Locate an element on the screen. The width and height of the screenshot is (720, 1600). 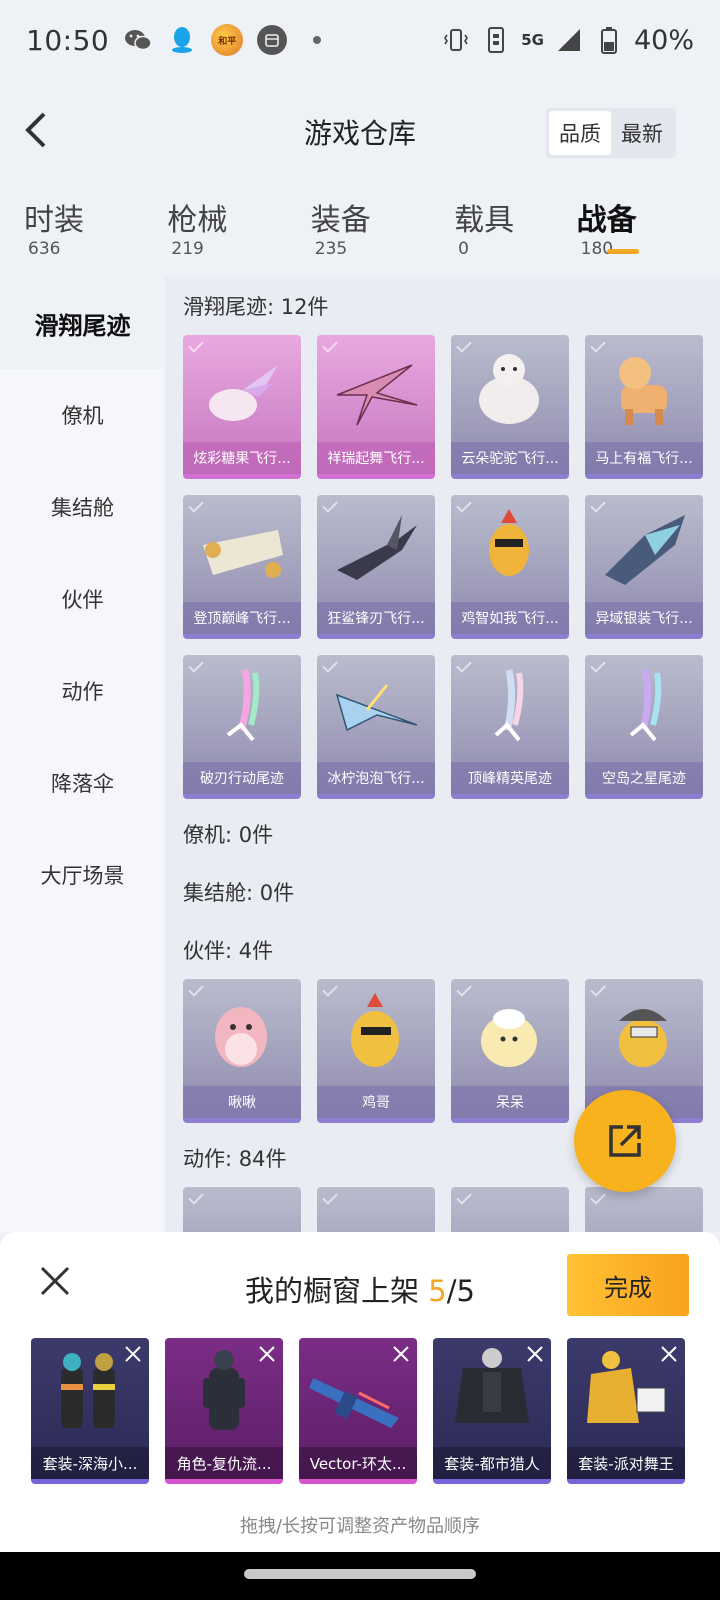
status-bar: 10:50 和平 5G 40% is located at coordinates (360, 40).